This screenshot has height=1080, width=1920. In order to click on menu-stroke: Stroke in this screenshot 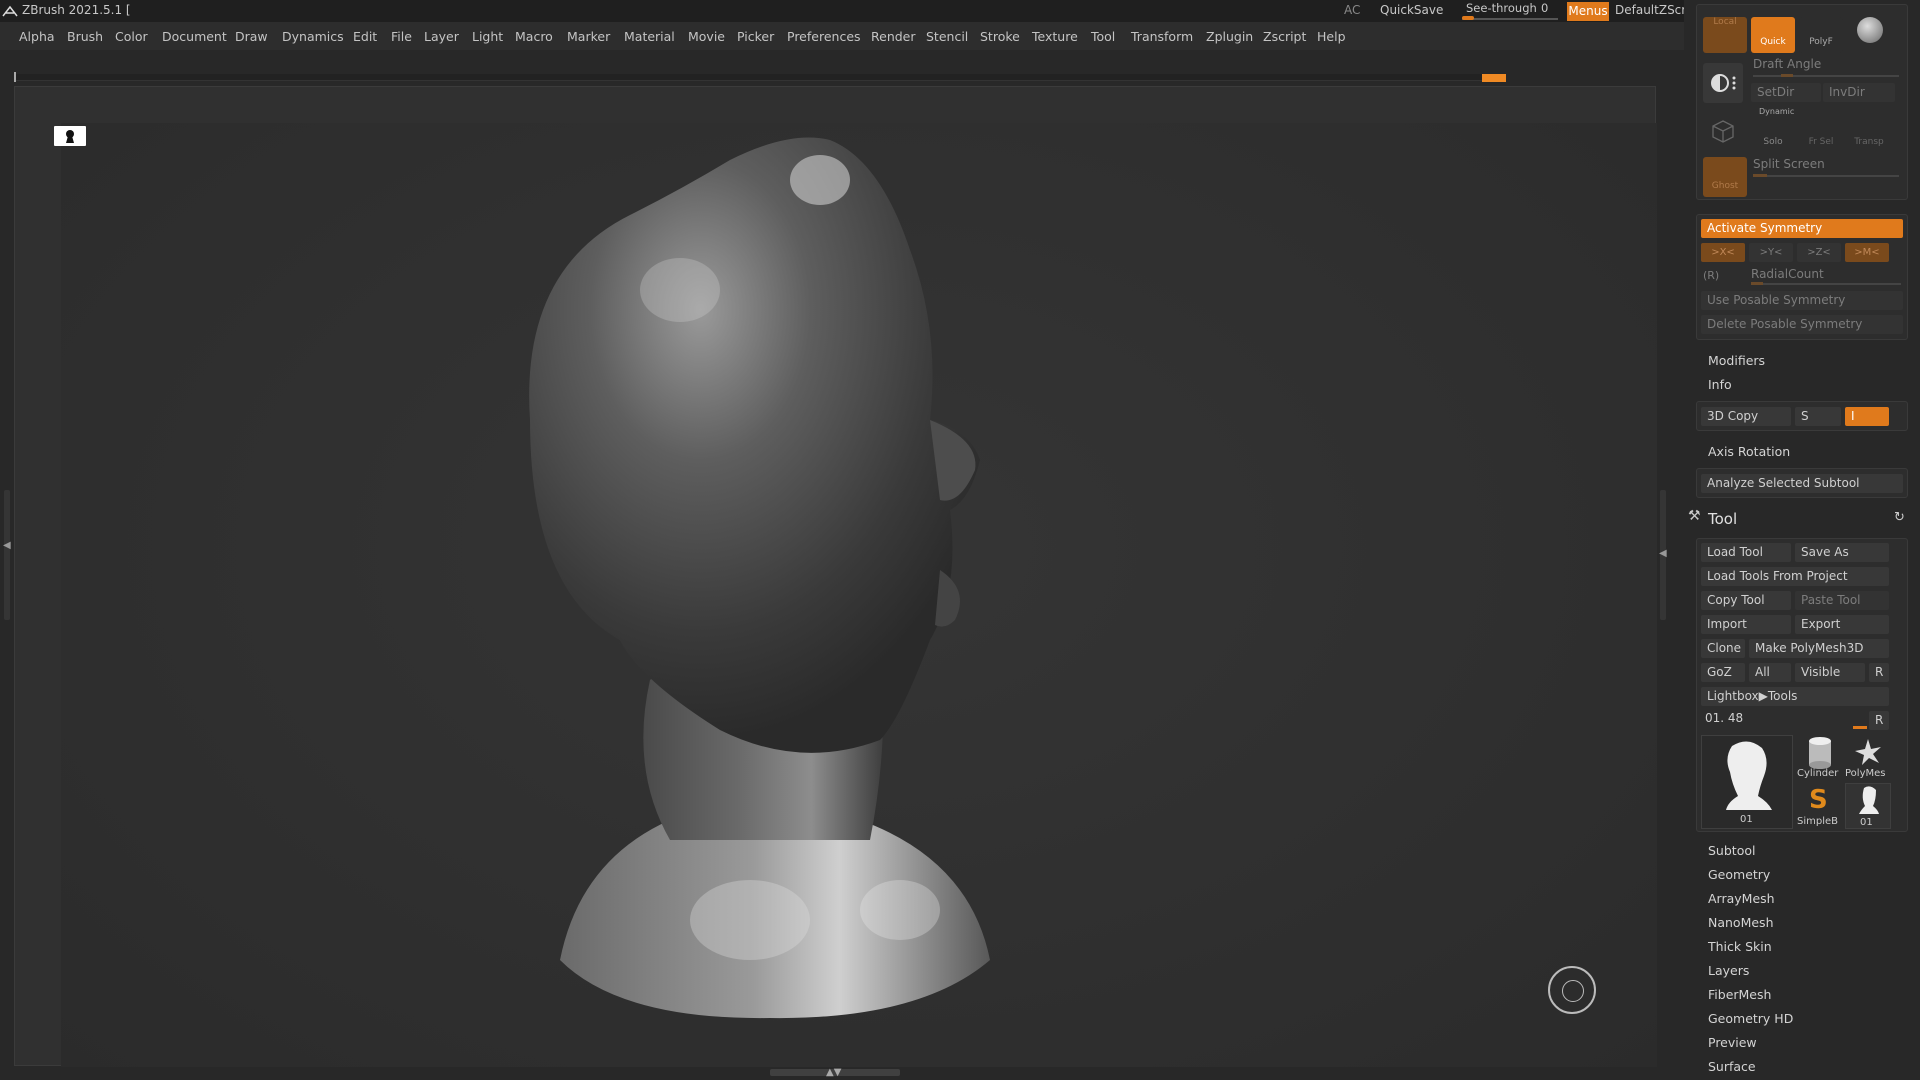, I will do `click(1000, 36)`.